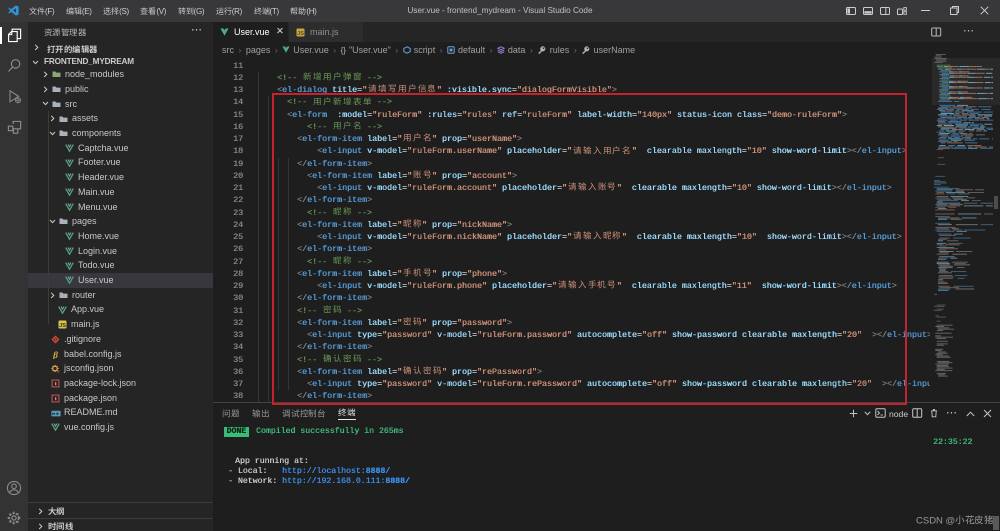  Describe the element at coordinates (55, 355) in the screenshot. I see `svg-text: β` at that location.